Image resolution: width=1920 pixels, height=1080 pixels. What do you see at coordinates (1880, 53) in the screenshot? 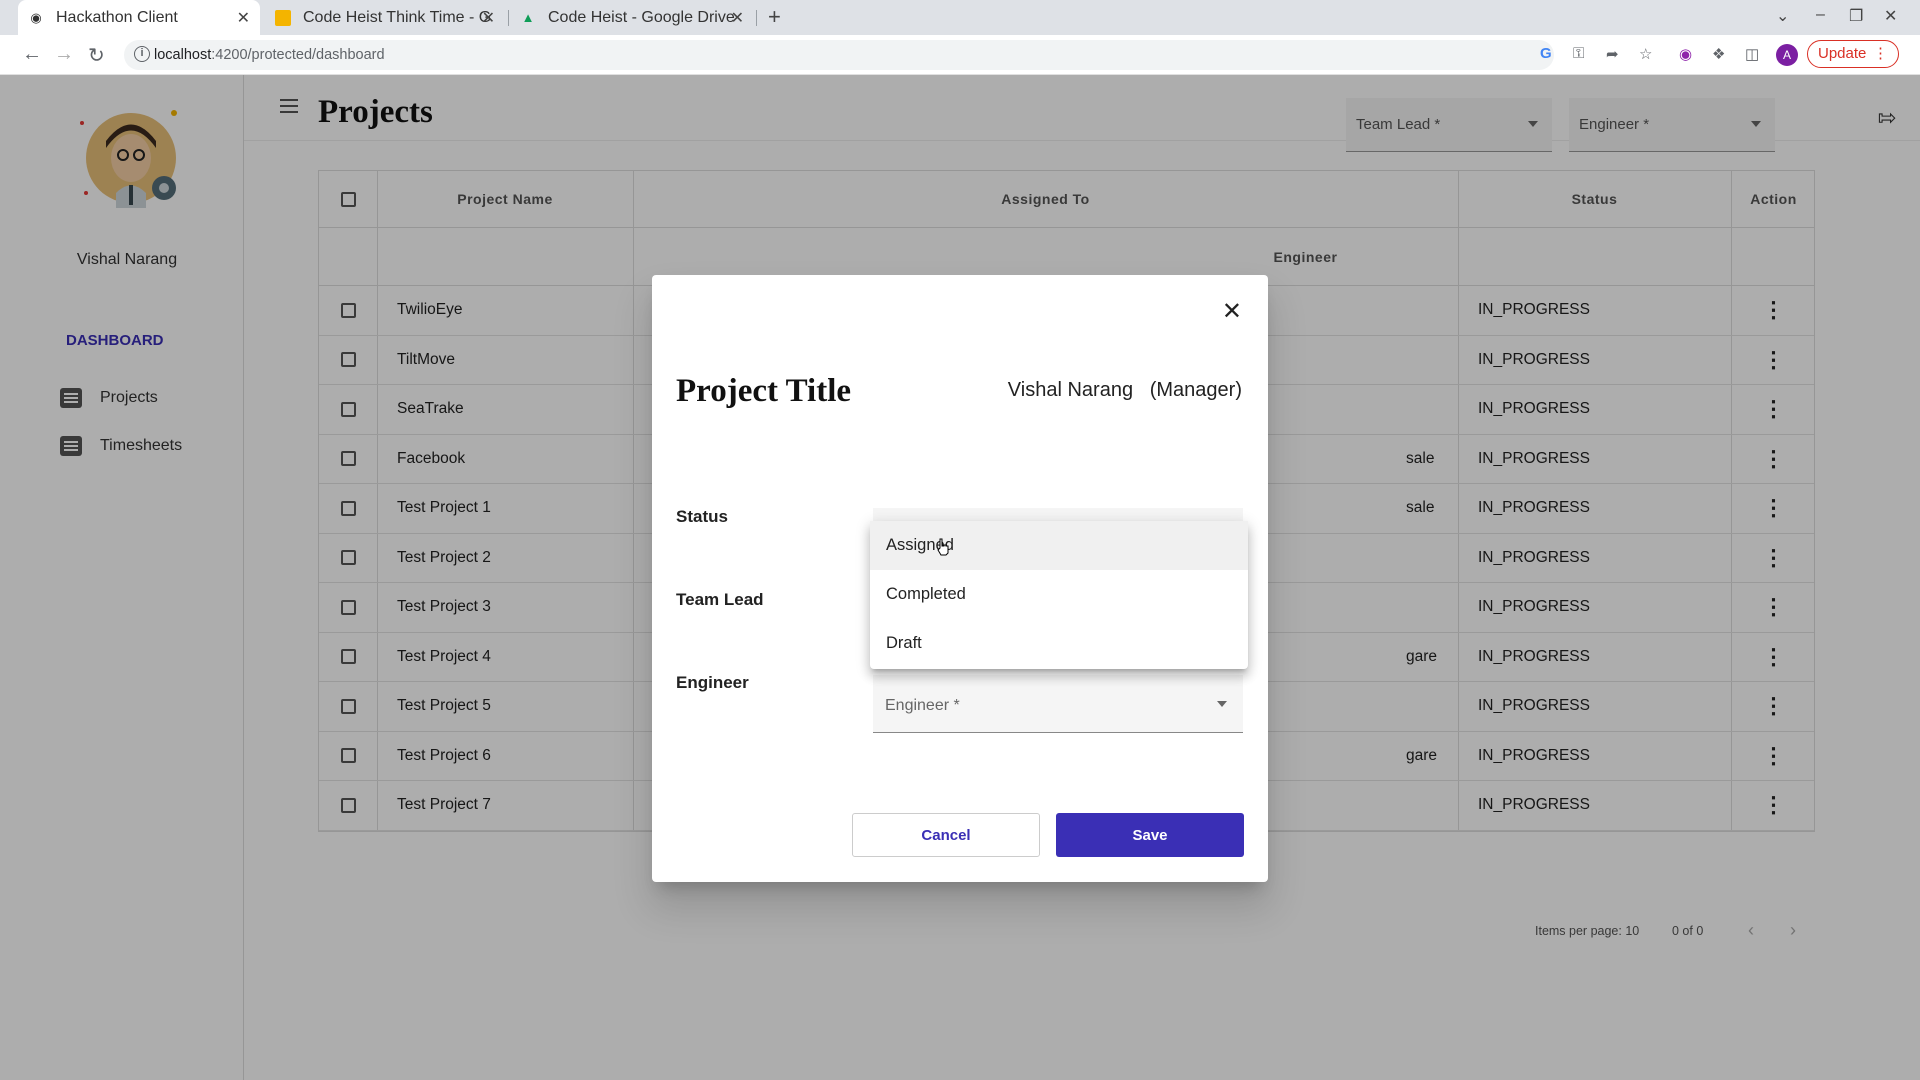
I see `more-menu-icon: ⋮` at bounding box center [1880, 53].